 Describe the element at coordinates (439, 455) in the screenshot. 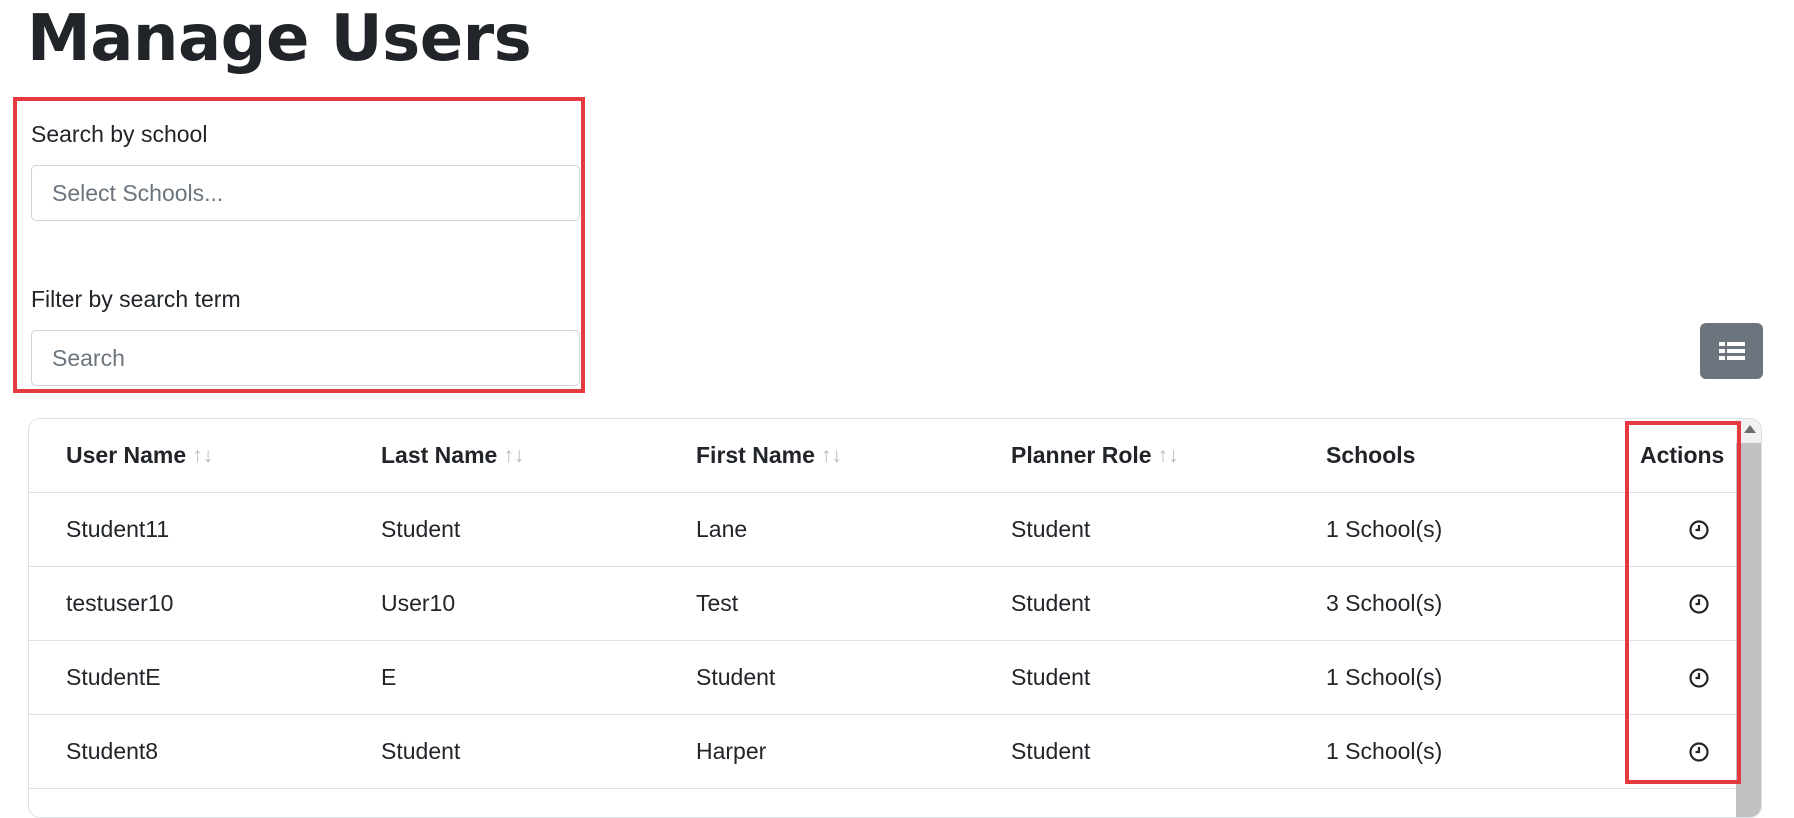

I see `column-header-label: Last Name` at that location.